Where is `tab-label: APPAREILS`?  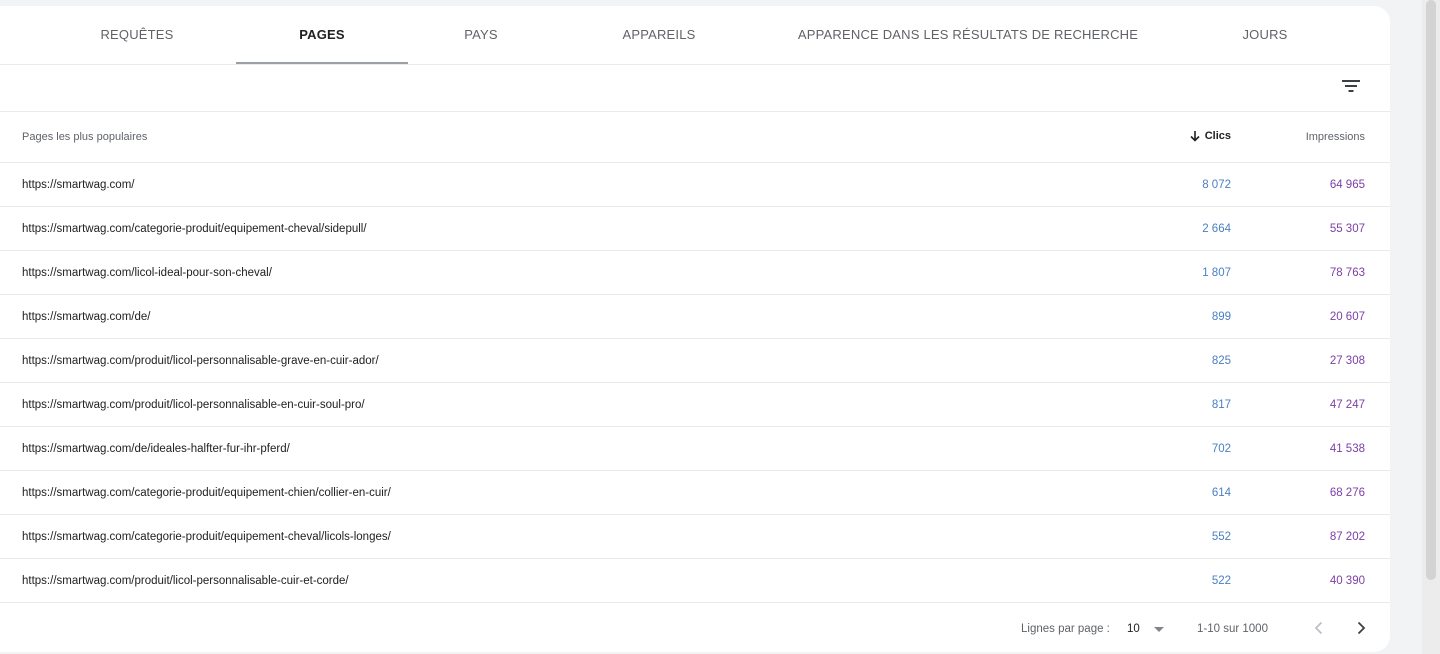
tab-label: APPAREILS is located at coordinates (659, 34).